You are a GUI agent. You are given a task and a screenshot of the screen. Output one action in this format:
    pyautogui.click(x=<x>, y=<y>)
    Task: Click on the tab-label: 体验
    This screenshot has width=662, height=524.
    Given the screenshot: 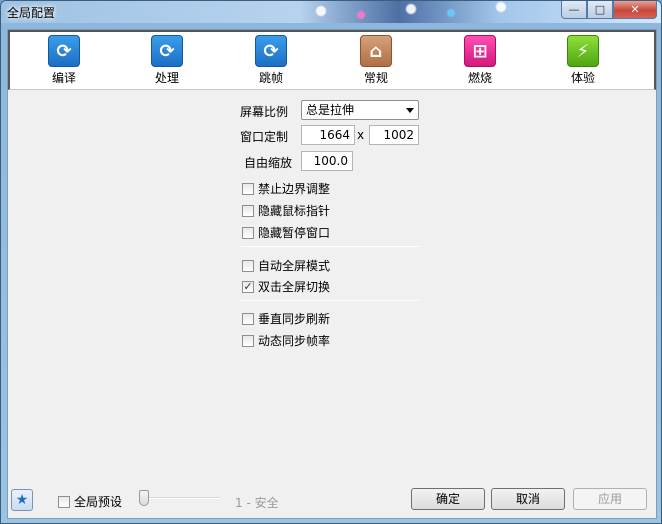 What is the action you would take?
    pyautogui.click(x=582, y=78)
    